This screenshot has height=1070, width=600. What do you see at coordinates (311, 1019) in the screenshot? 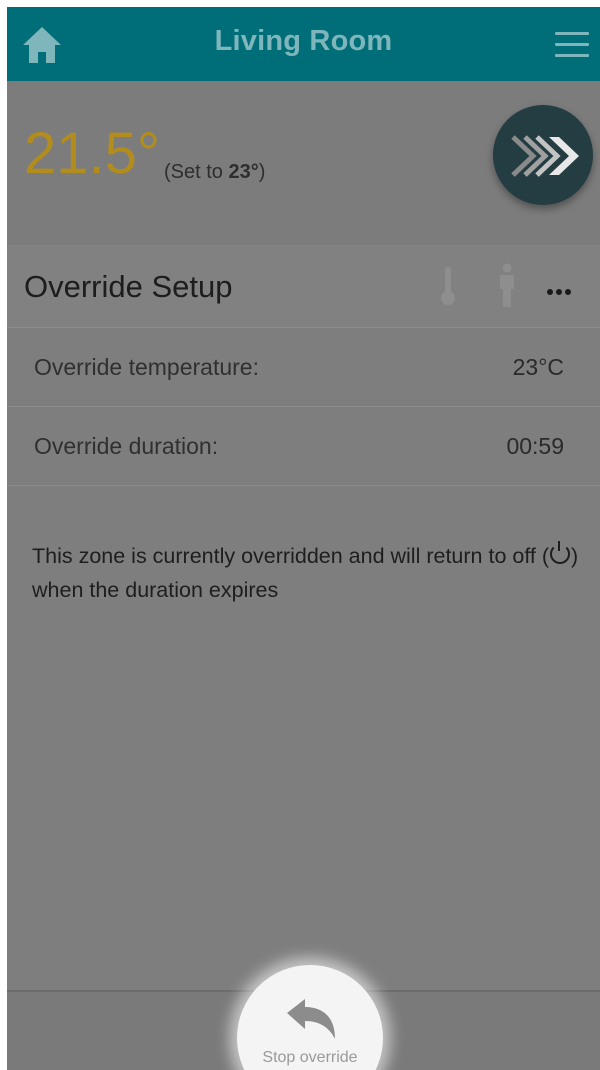
I see `undo-arrow-icon` at bounding box center [311, 1019].